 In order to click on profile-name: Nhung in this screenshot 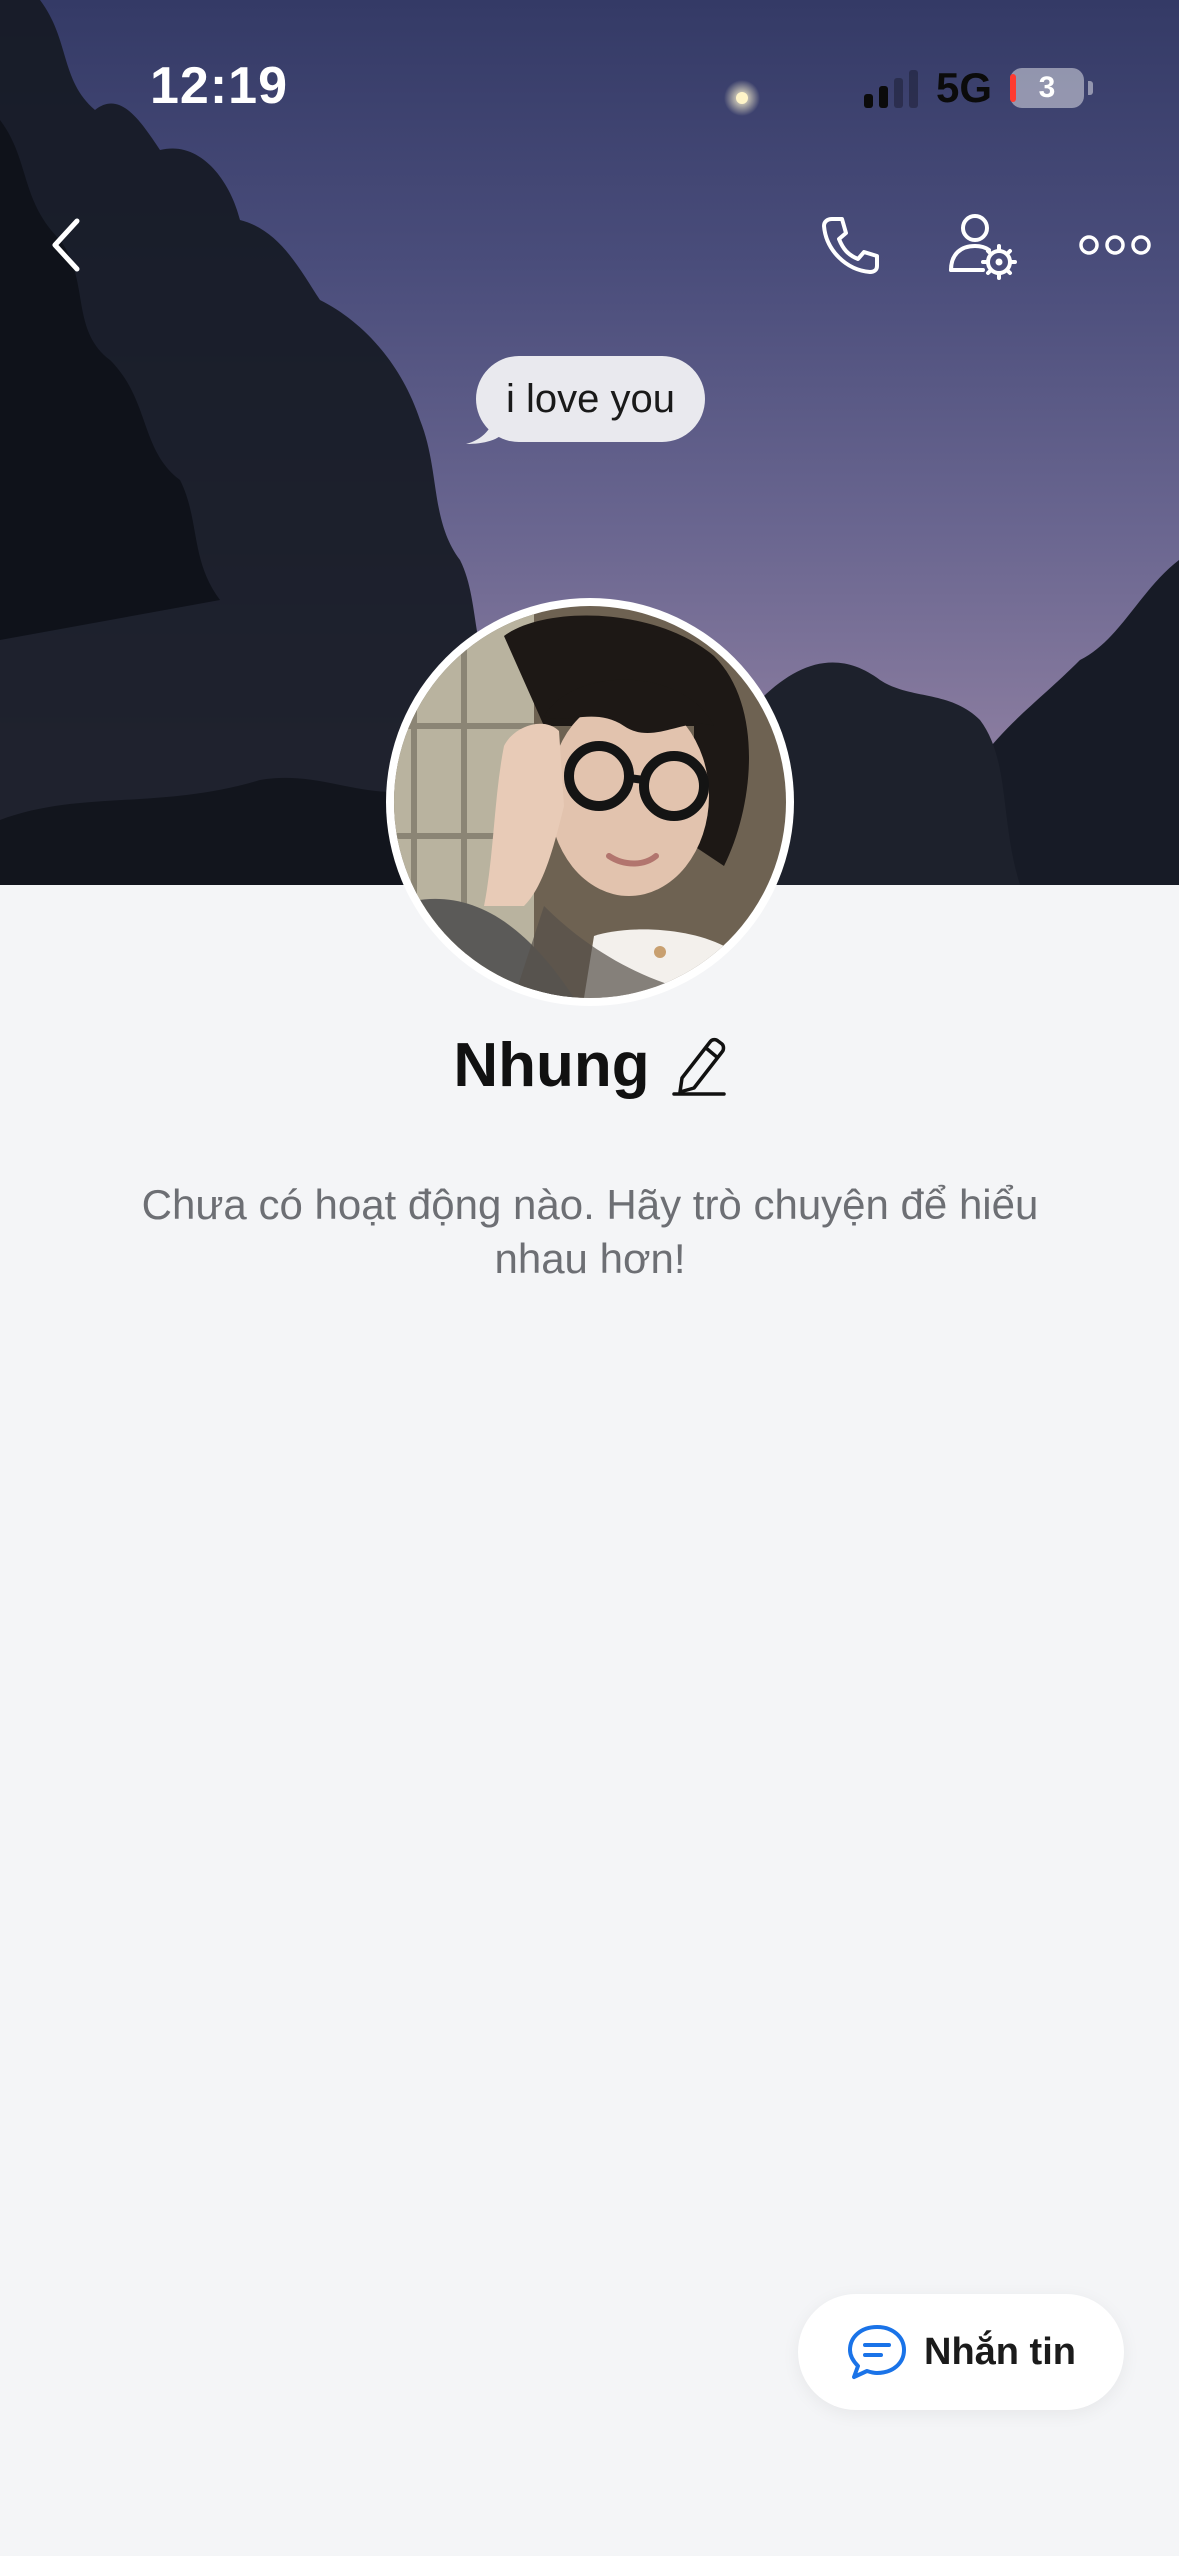, I will do `click(551, 1065)`.